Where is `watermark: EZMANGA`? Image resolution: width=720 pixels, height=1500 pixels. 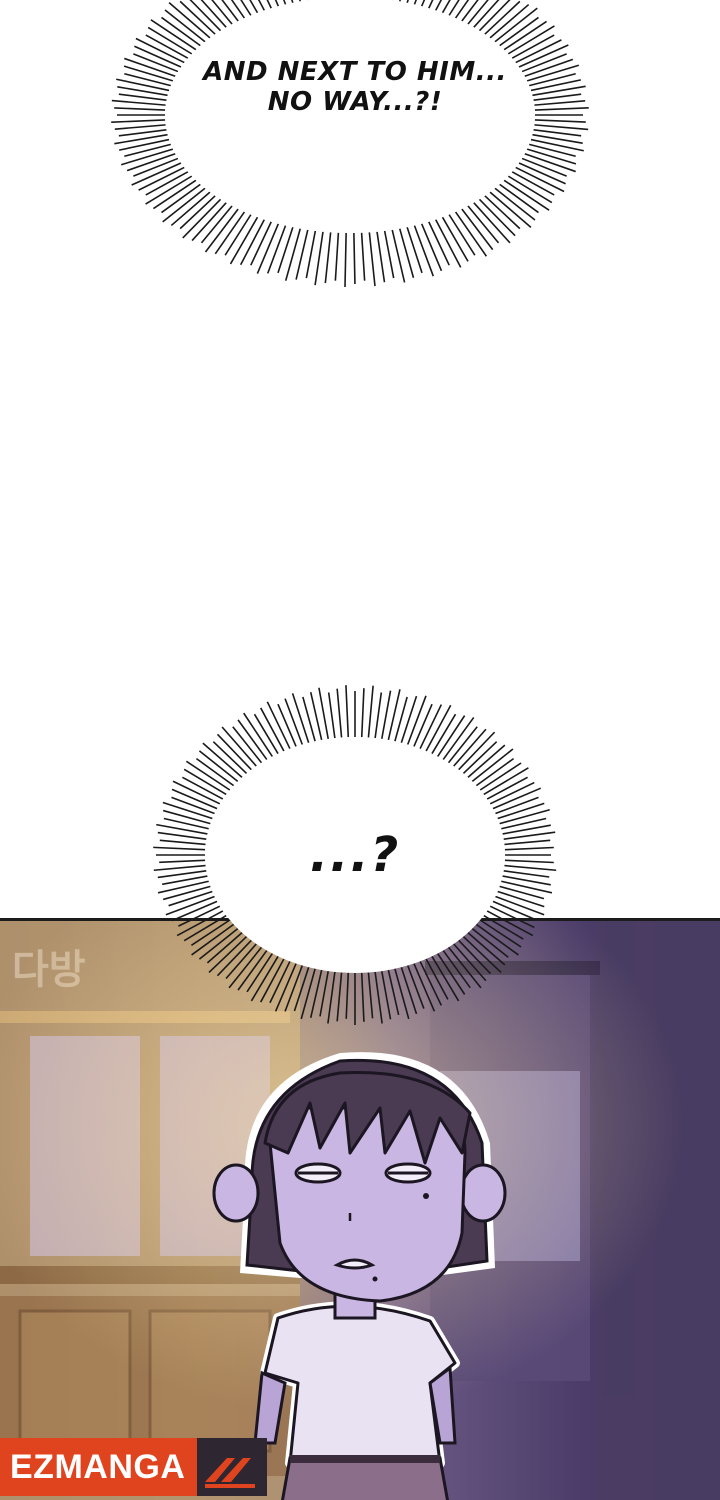 watermark: EZMANGA is located at coordinates (136, 1467).